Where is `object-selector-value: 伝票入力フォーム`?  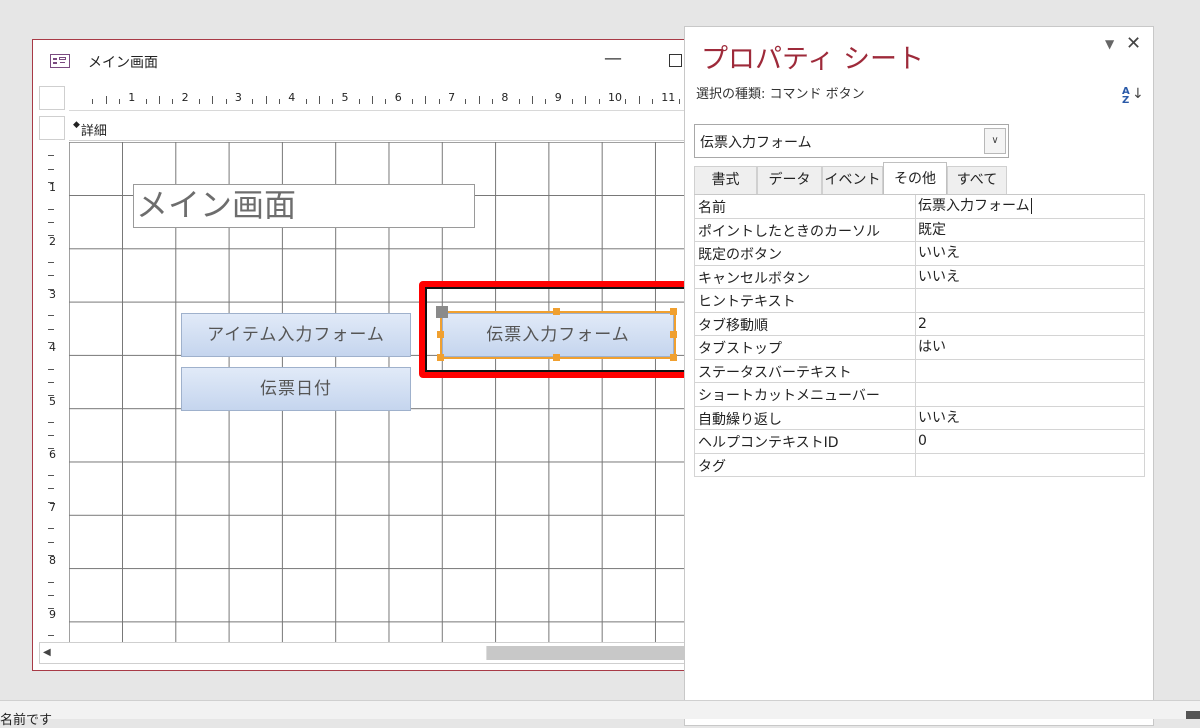 object-selector-value: 伝票入力フォーム is located at coordinates (756, 143).